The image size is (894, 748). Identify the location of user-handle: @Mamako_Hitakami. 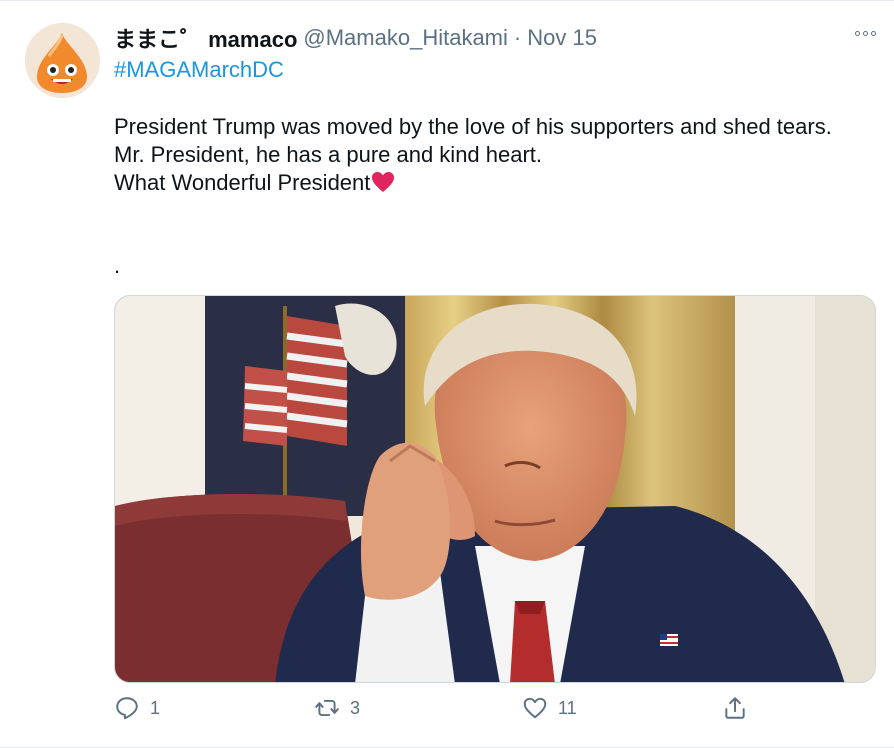
(405, 38).